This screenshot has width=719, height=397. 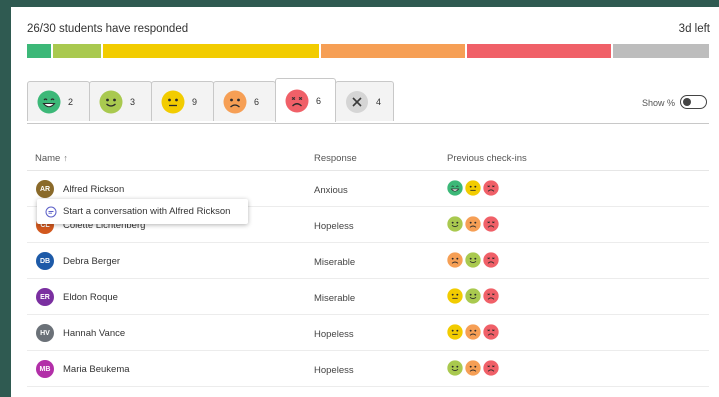 What do you see at coordinates (71, 101) in the screenshot?
I see `tab-count: 2` at bounding box center [71, 101].